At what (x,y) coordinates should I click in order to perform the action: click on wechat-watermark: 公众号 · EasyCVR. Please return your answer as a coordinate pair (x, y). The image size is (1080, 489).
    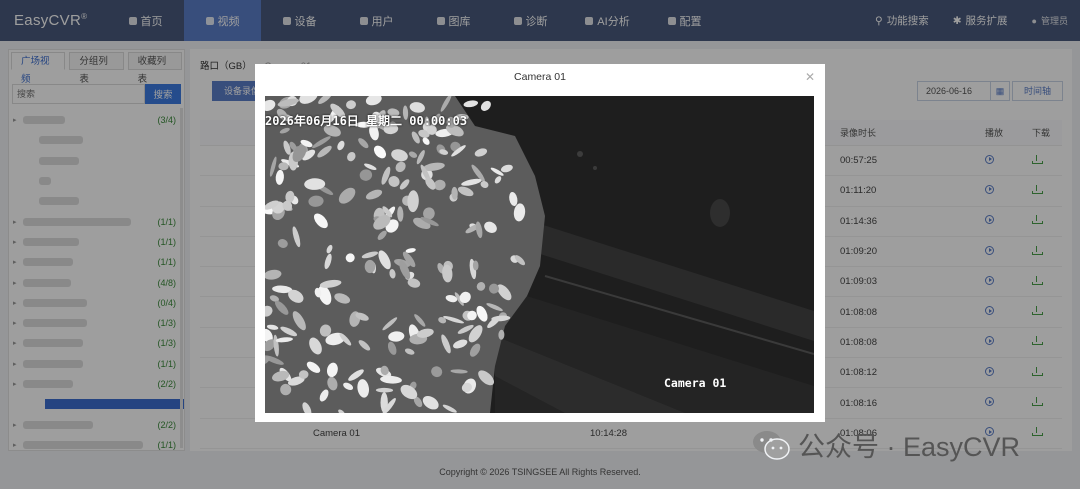
    Looking at the image, I should click on (886, 444).